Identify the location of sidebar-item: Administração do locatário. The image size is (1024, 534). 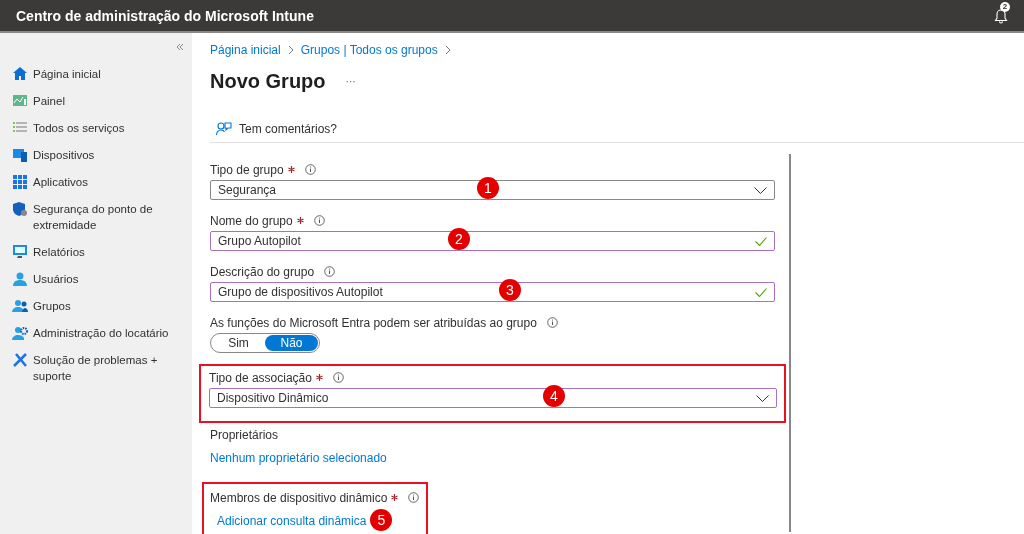
(96, 333).